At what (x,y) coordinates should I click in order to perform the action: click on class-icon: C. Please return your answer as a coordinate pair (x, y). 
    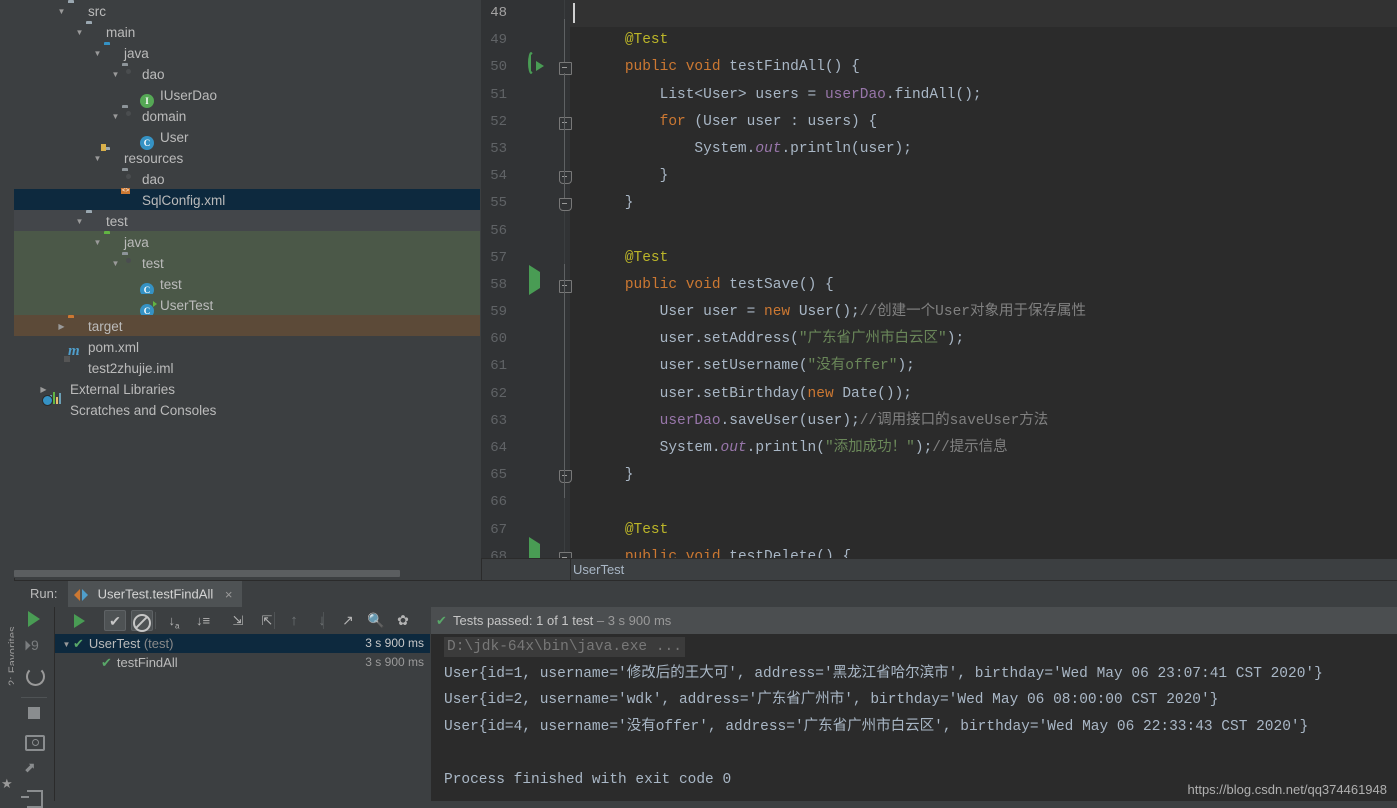
    Looking at the image, I should click on (148, 139).